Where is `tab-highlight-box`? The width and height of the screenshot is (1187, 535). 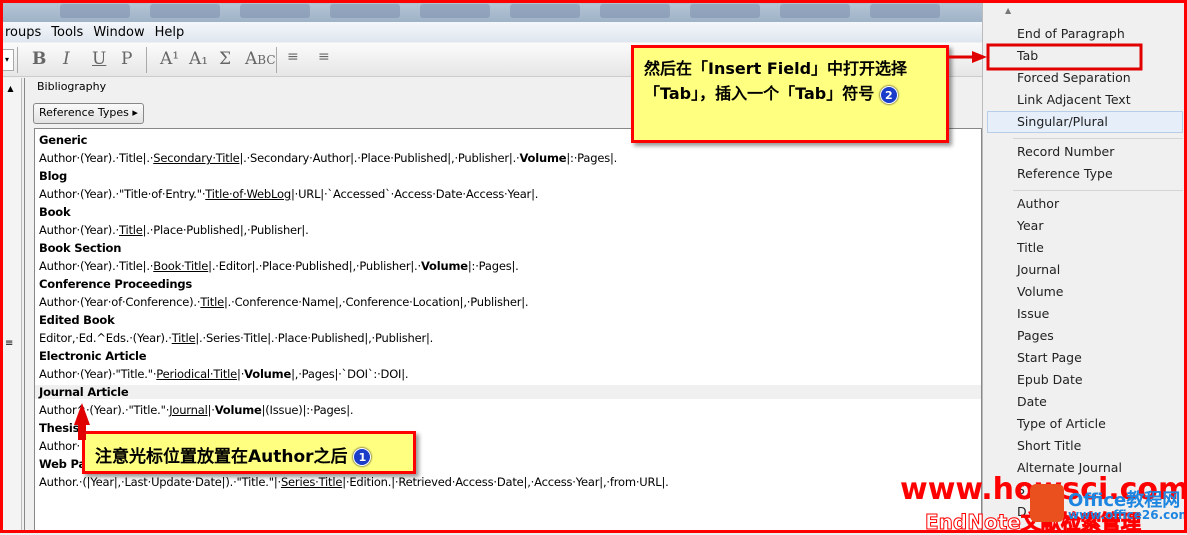
tab-highlight-box is located at coordinates (1064, 57).